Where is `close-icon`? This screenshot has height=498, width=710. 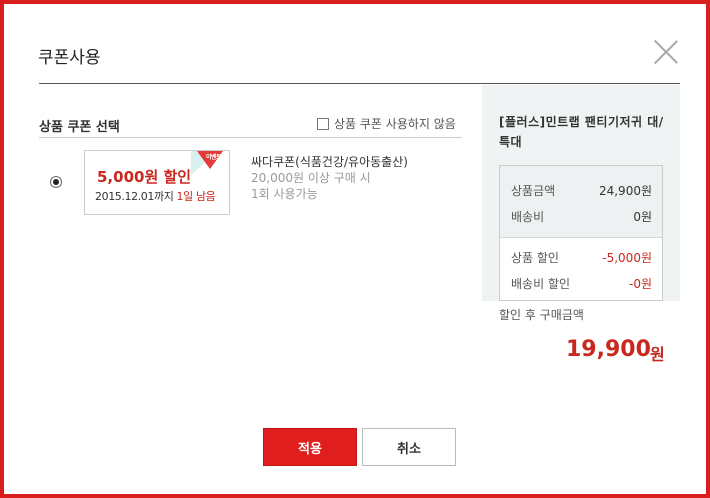 close-icon is located at coordinates (666, 52).